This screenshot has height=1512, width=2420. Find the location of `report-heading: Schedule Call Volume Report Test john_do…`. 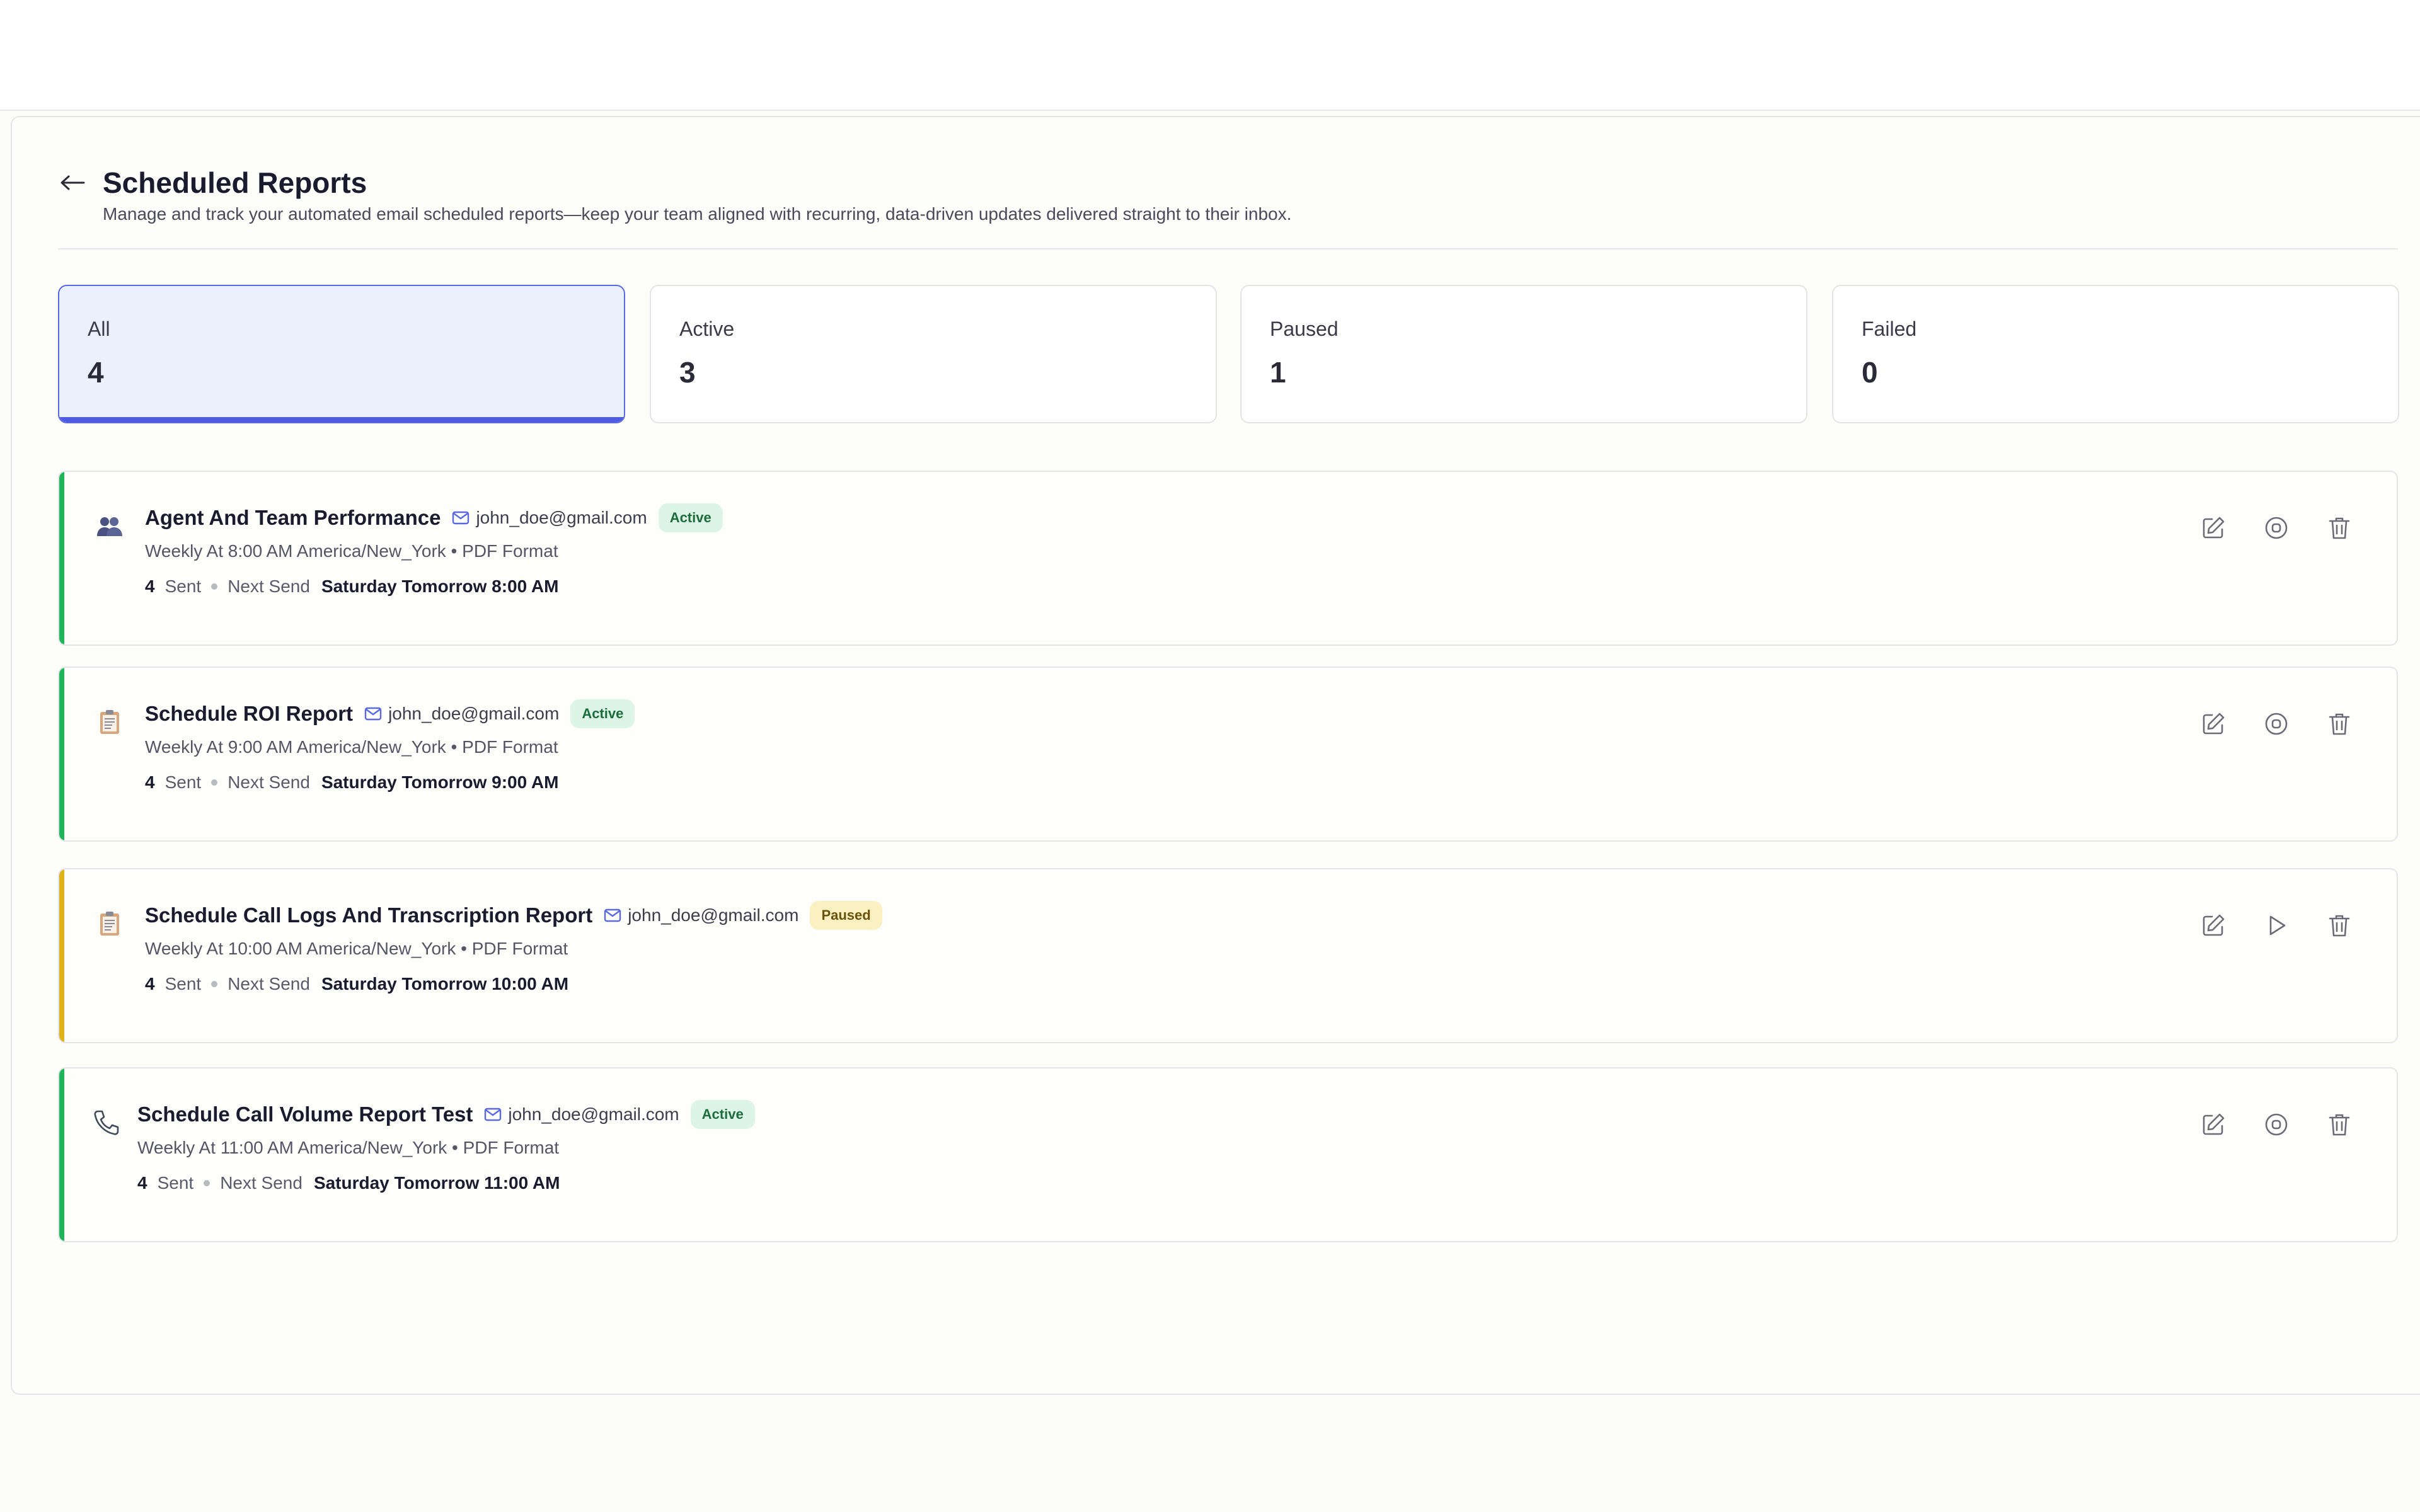

report-heading: Schedule Call Volume Report Test john_do… is located at coordinates (446, 1114).